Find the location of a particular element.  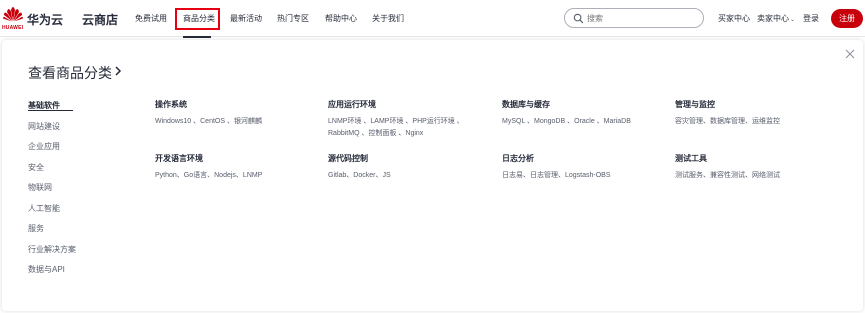

close-icon is located at coordinates (850, 54).